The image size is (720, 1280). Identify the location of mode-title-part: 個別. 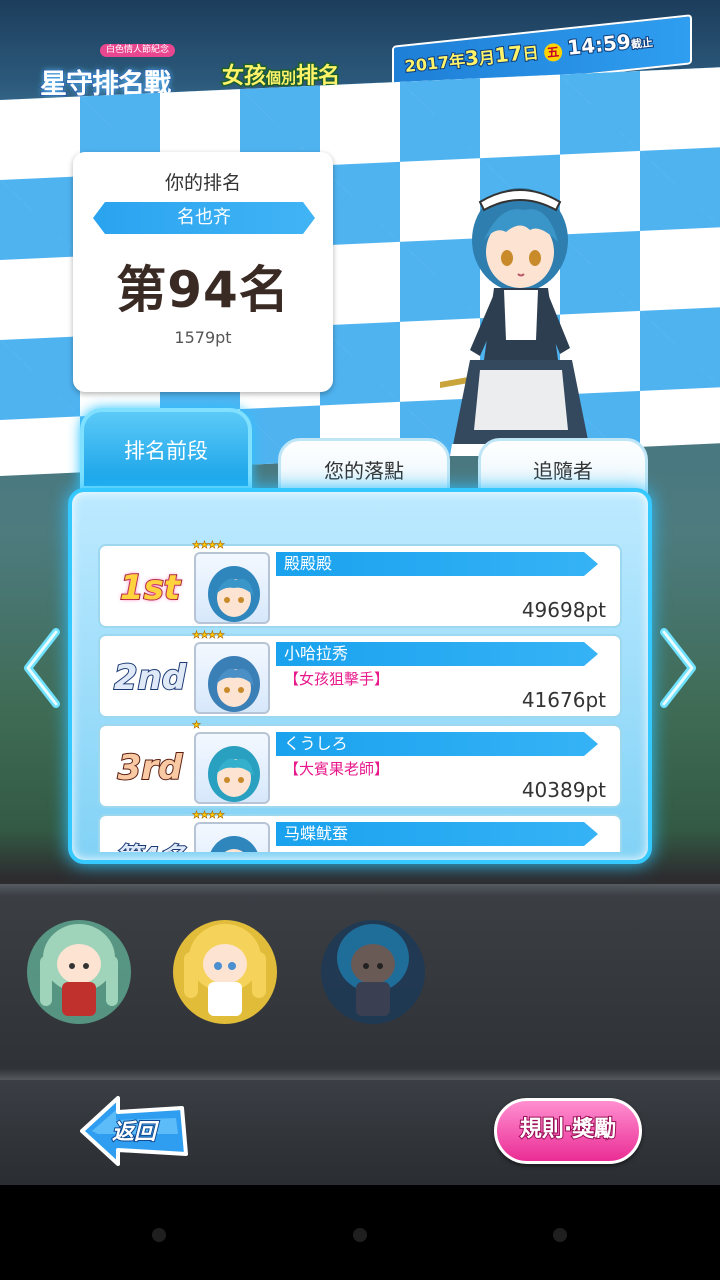
(281, 78).